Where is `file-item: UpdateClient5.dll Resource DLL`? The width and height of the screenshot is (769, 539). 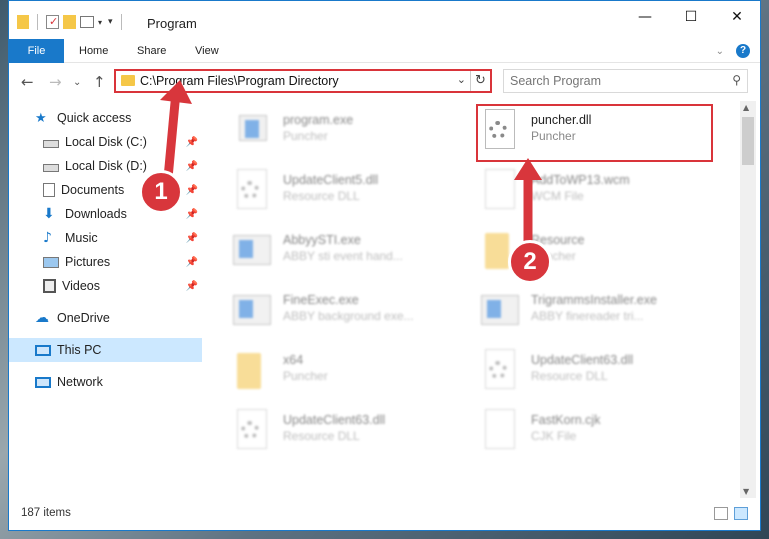
file-item: UpdateClient5.dll Resource DLL is located at coordinates (353, 195).